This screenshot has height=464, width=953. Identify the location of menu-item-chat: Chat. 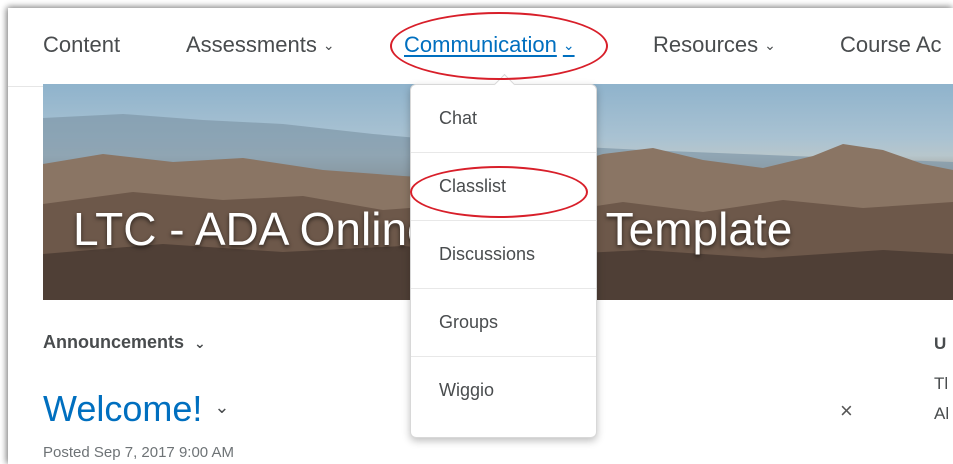
(503, 119).